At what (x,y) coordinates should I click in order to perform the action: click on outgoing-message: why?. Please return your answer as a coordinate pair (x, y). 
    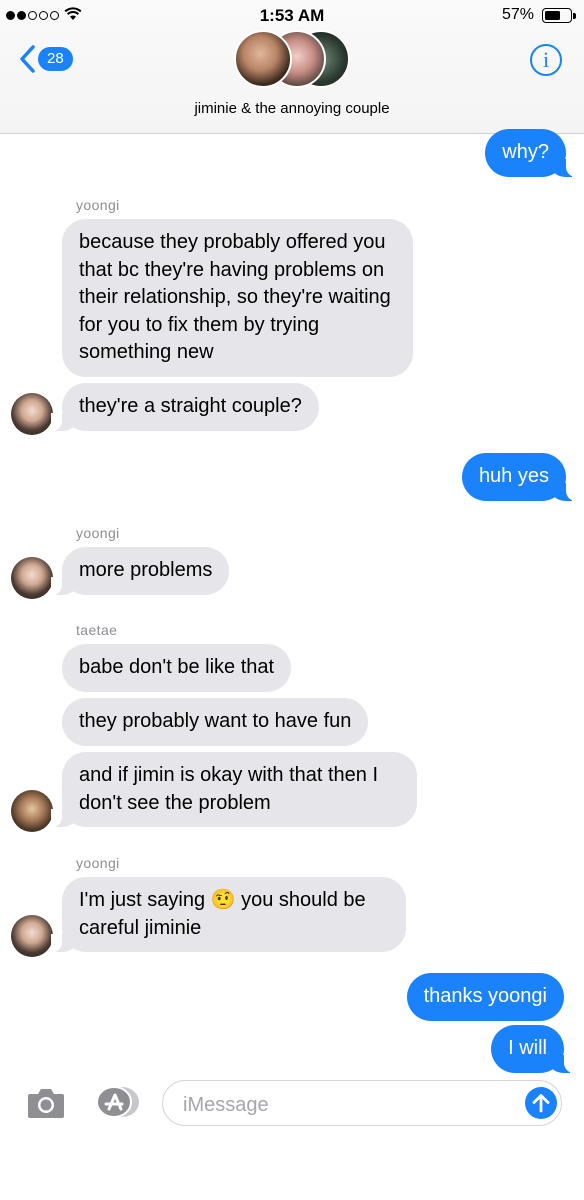
    Looking at the image, I should click on (531, 153).